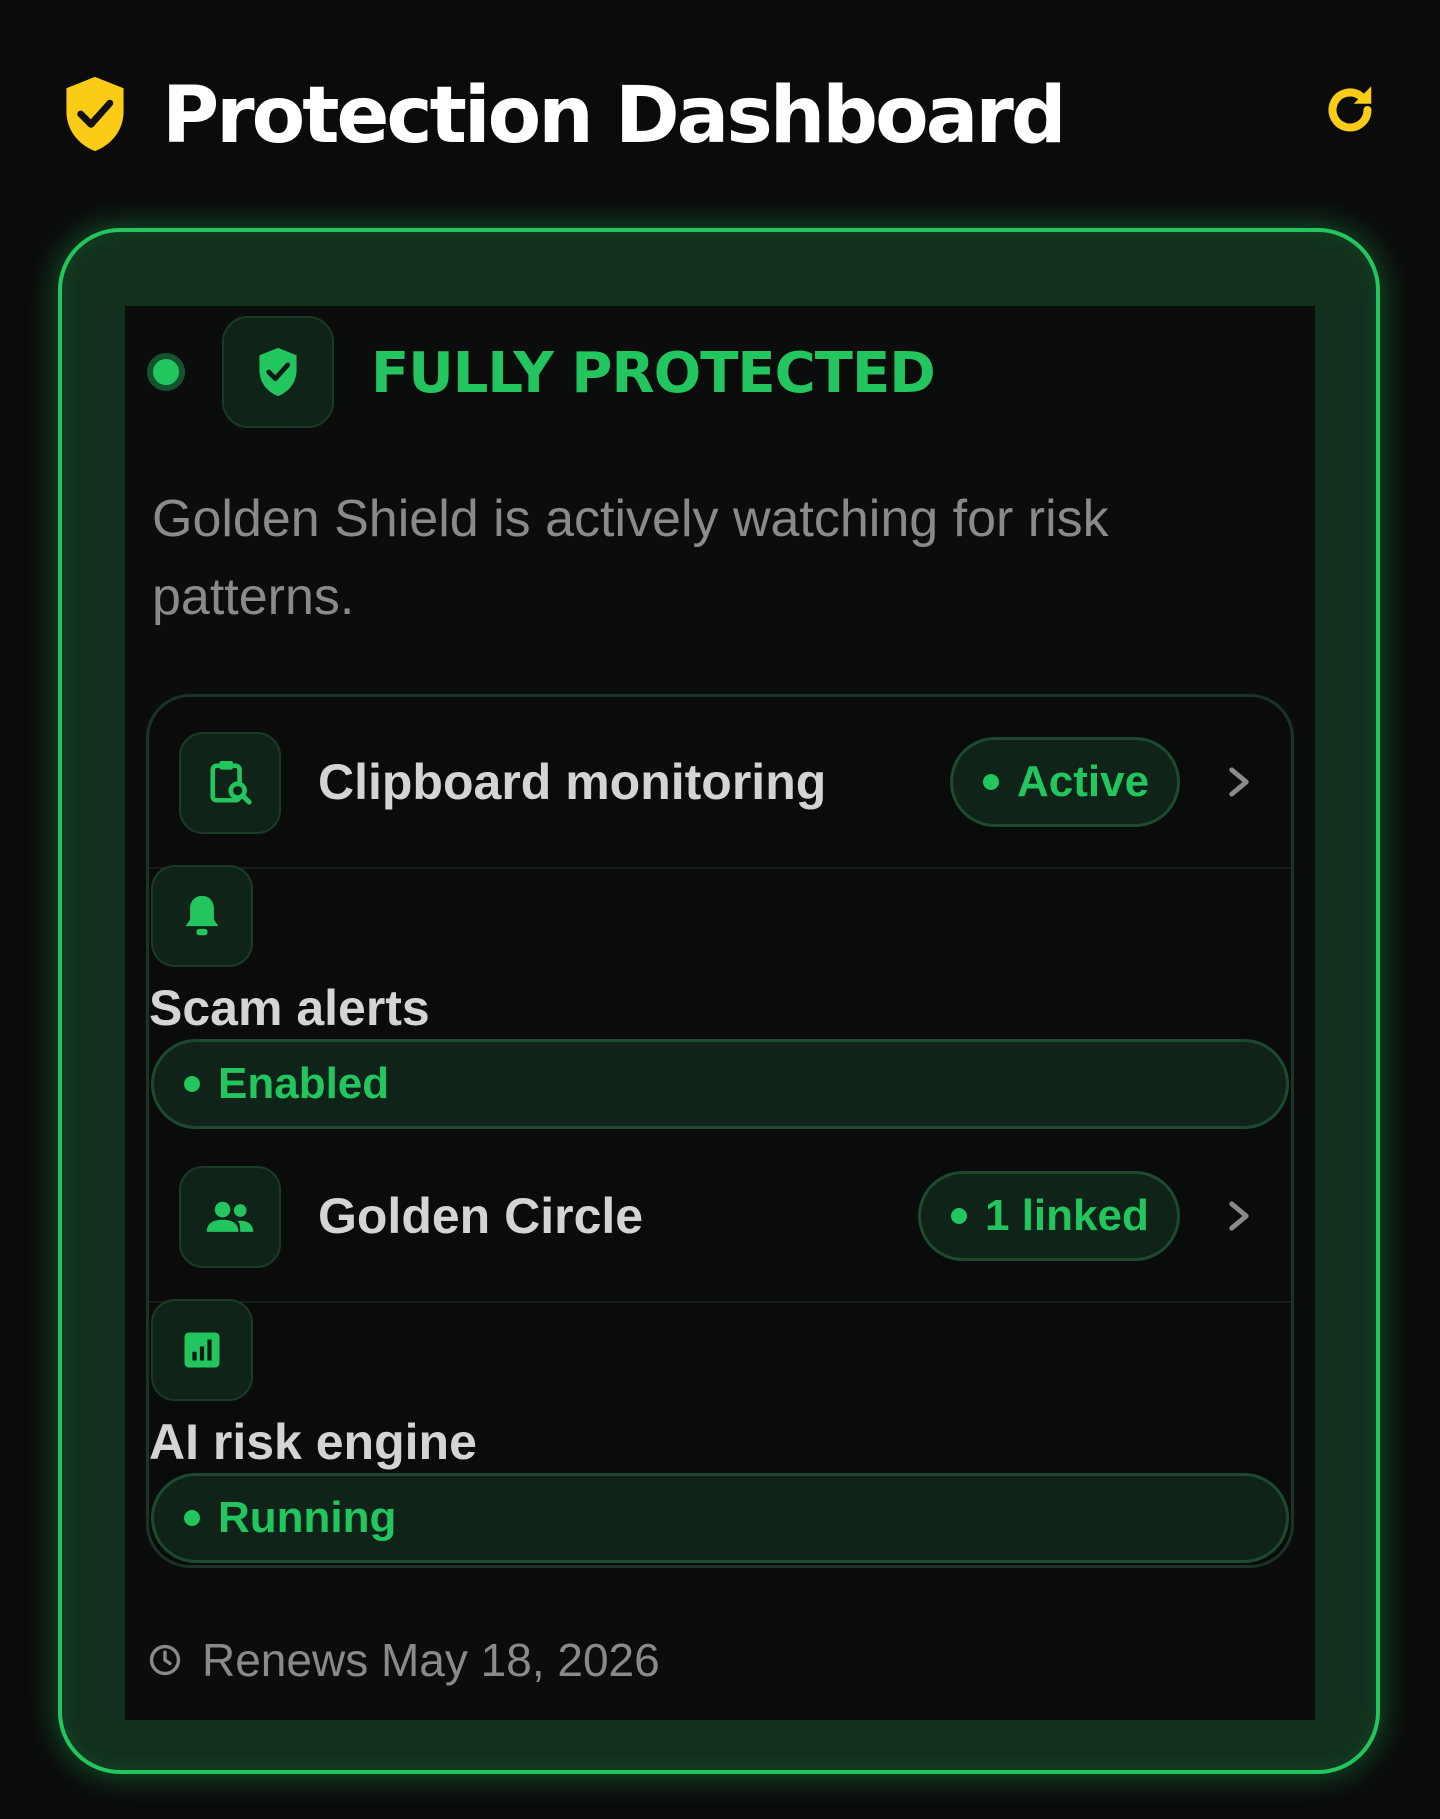 The width and height of the screenshot is (1440, 1819). I want to click on status-icon-box, so click(278, 372).